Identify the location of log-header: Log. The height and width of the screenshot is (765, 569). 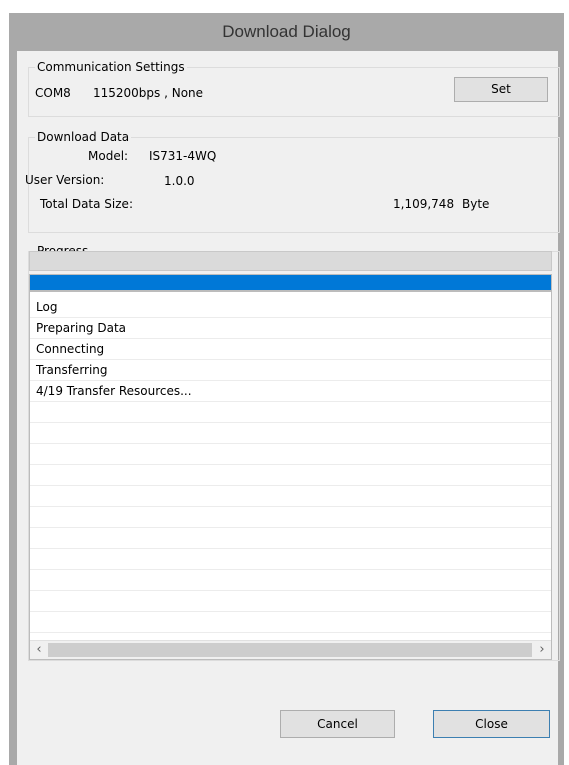
(290, 307).